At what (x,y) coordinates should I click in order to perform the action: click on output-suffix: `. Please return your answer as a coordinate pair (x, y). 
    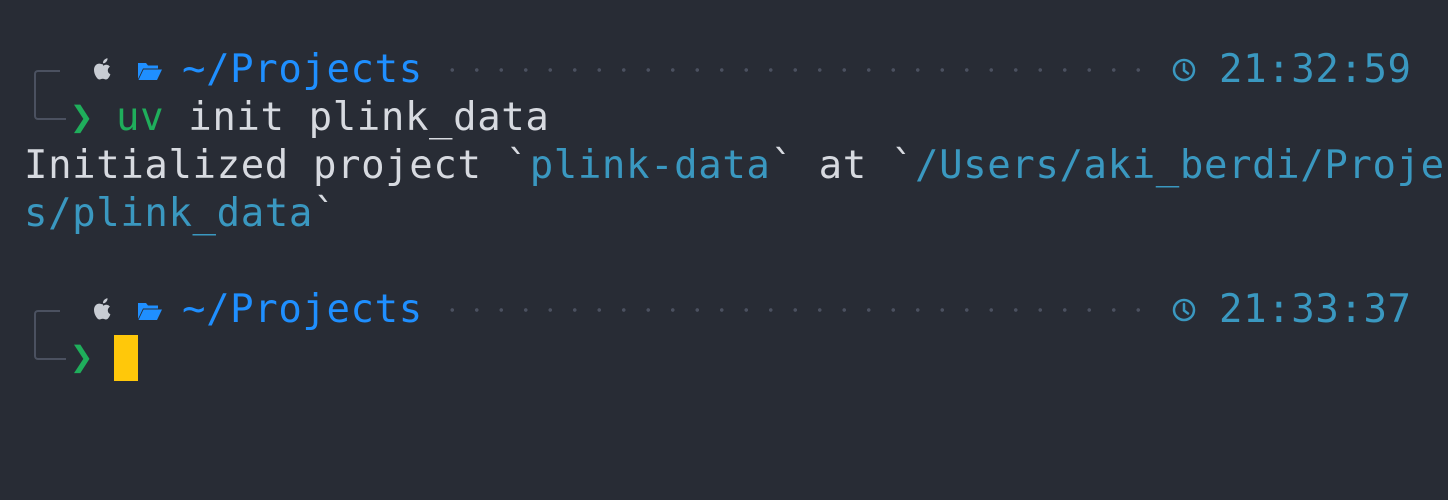
    Looking at the image, I should click on (325, 213).